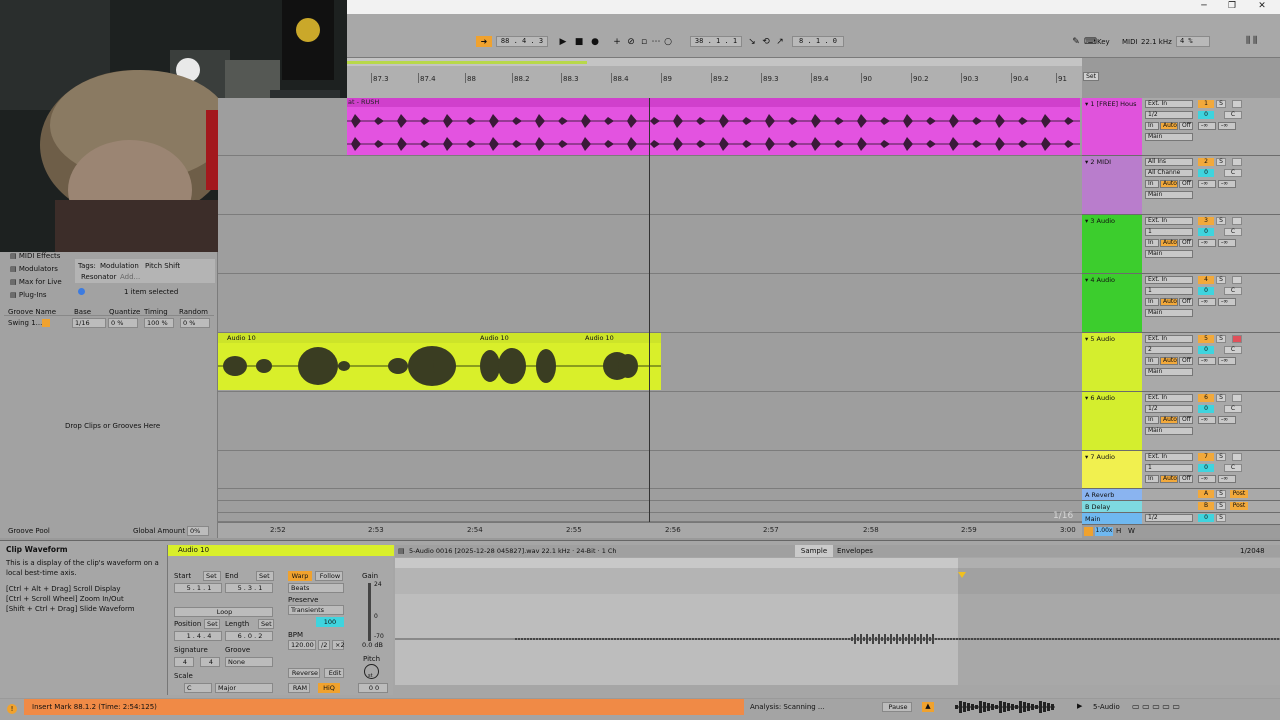  I want to click on clip-audio10: Audio 10 Audio 10 Audio 10, so click(439, 361).